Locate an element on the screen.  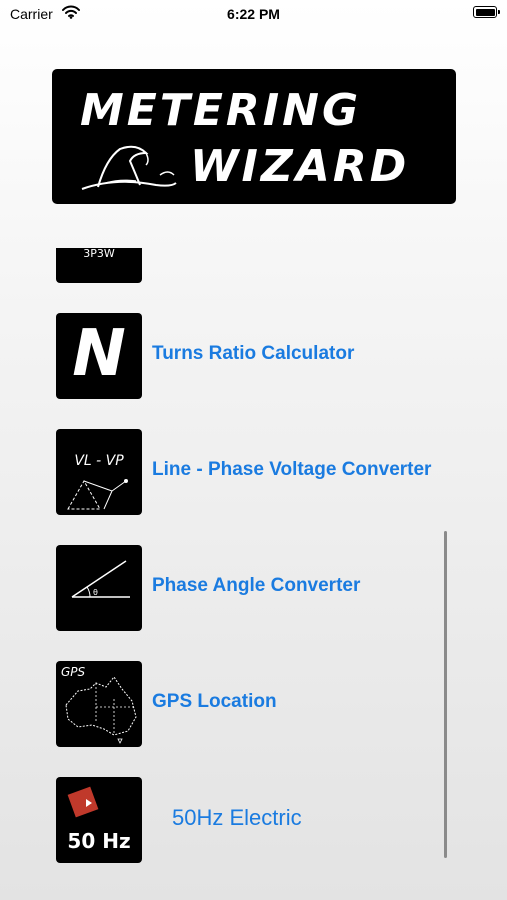
wizard-hat-icon is located at coordinates (129, 167).